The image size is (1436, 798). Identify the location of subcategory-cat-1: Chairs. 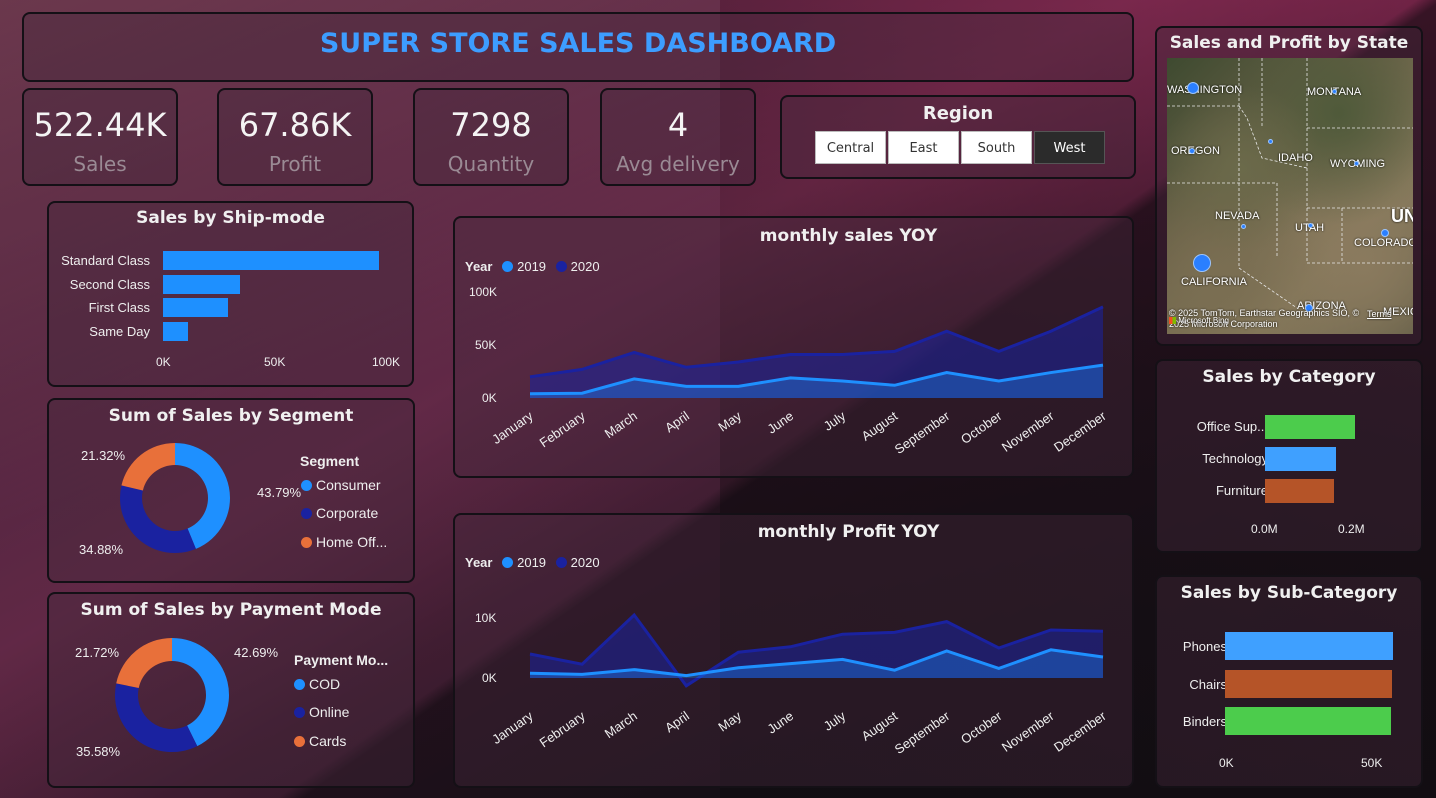
(1208, 684).